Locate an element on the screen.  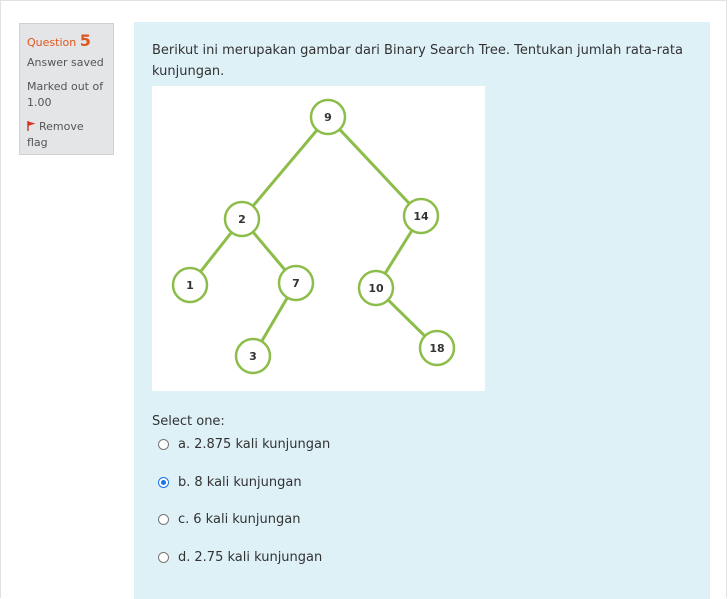
question-state: Answer saved is located at coordinates (65, 62).